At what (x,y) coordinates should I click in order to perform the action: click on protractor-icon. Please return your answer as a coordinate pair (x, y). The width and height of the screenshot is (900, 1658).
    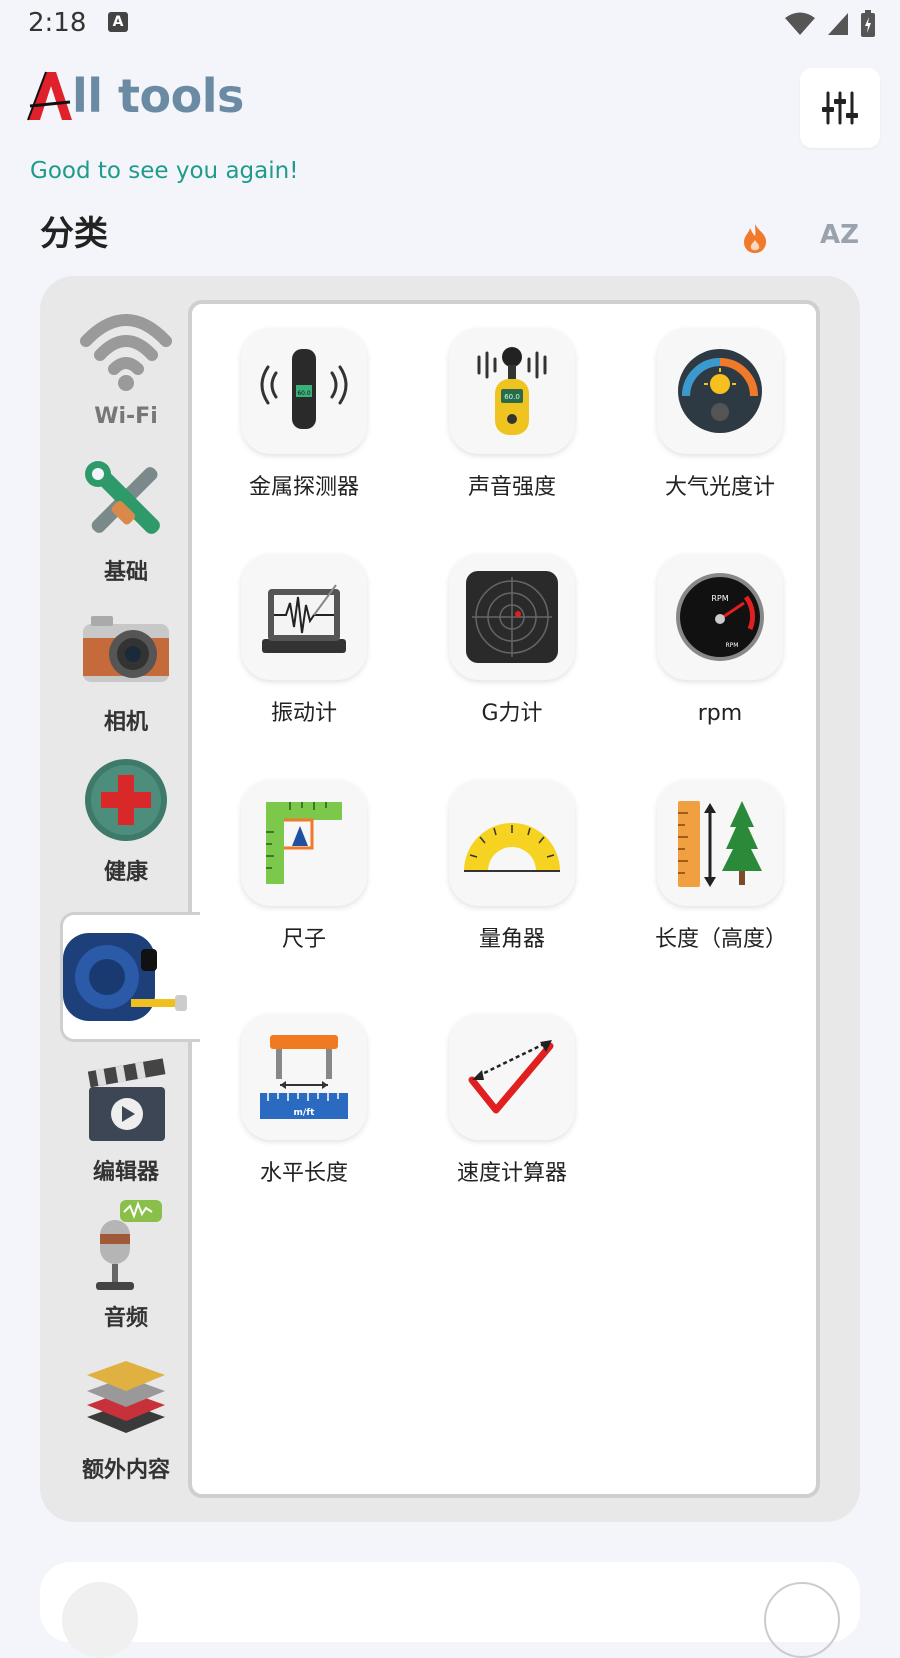
    Looking at the image, I should click on (512, 843).